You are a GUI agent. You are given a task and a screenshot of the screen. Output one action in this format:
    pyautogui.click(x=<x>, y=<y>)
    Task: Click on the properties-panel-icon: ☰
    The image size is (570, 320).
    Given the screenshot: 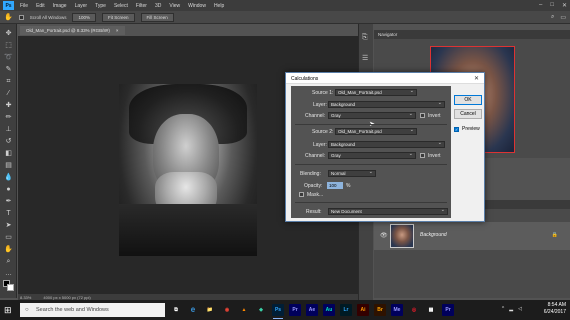 What is the action you would take?
    pyautogui.click(x=365, y=58)
    